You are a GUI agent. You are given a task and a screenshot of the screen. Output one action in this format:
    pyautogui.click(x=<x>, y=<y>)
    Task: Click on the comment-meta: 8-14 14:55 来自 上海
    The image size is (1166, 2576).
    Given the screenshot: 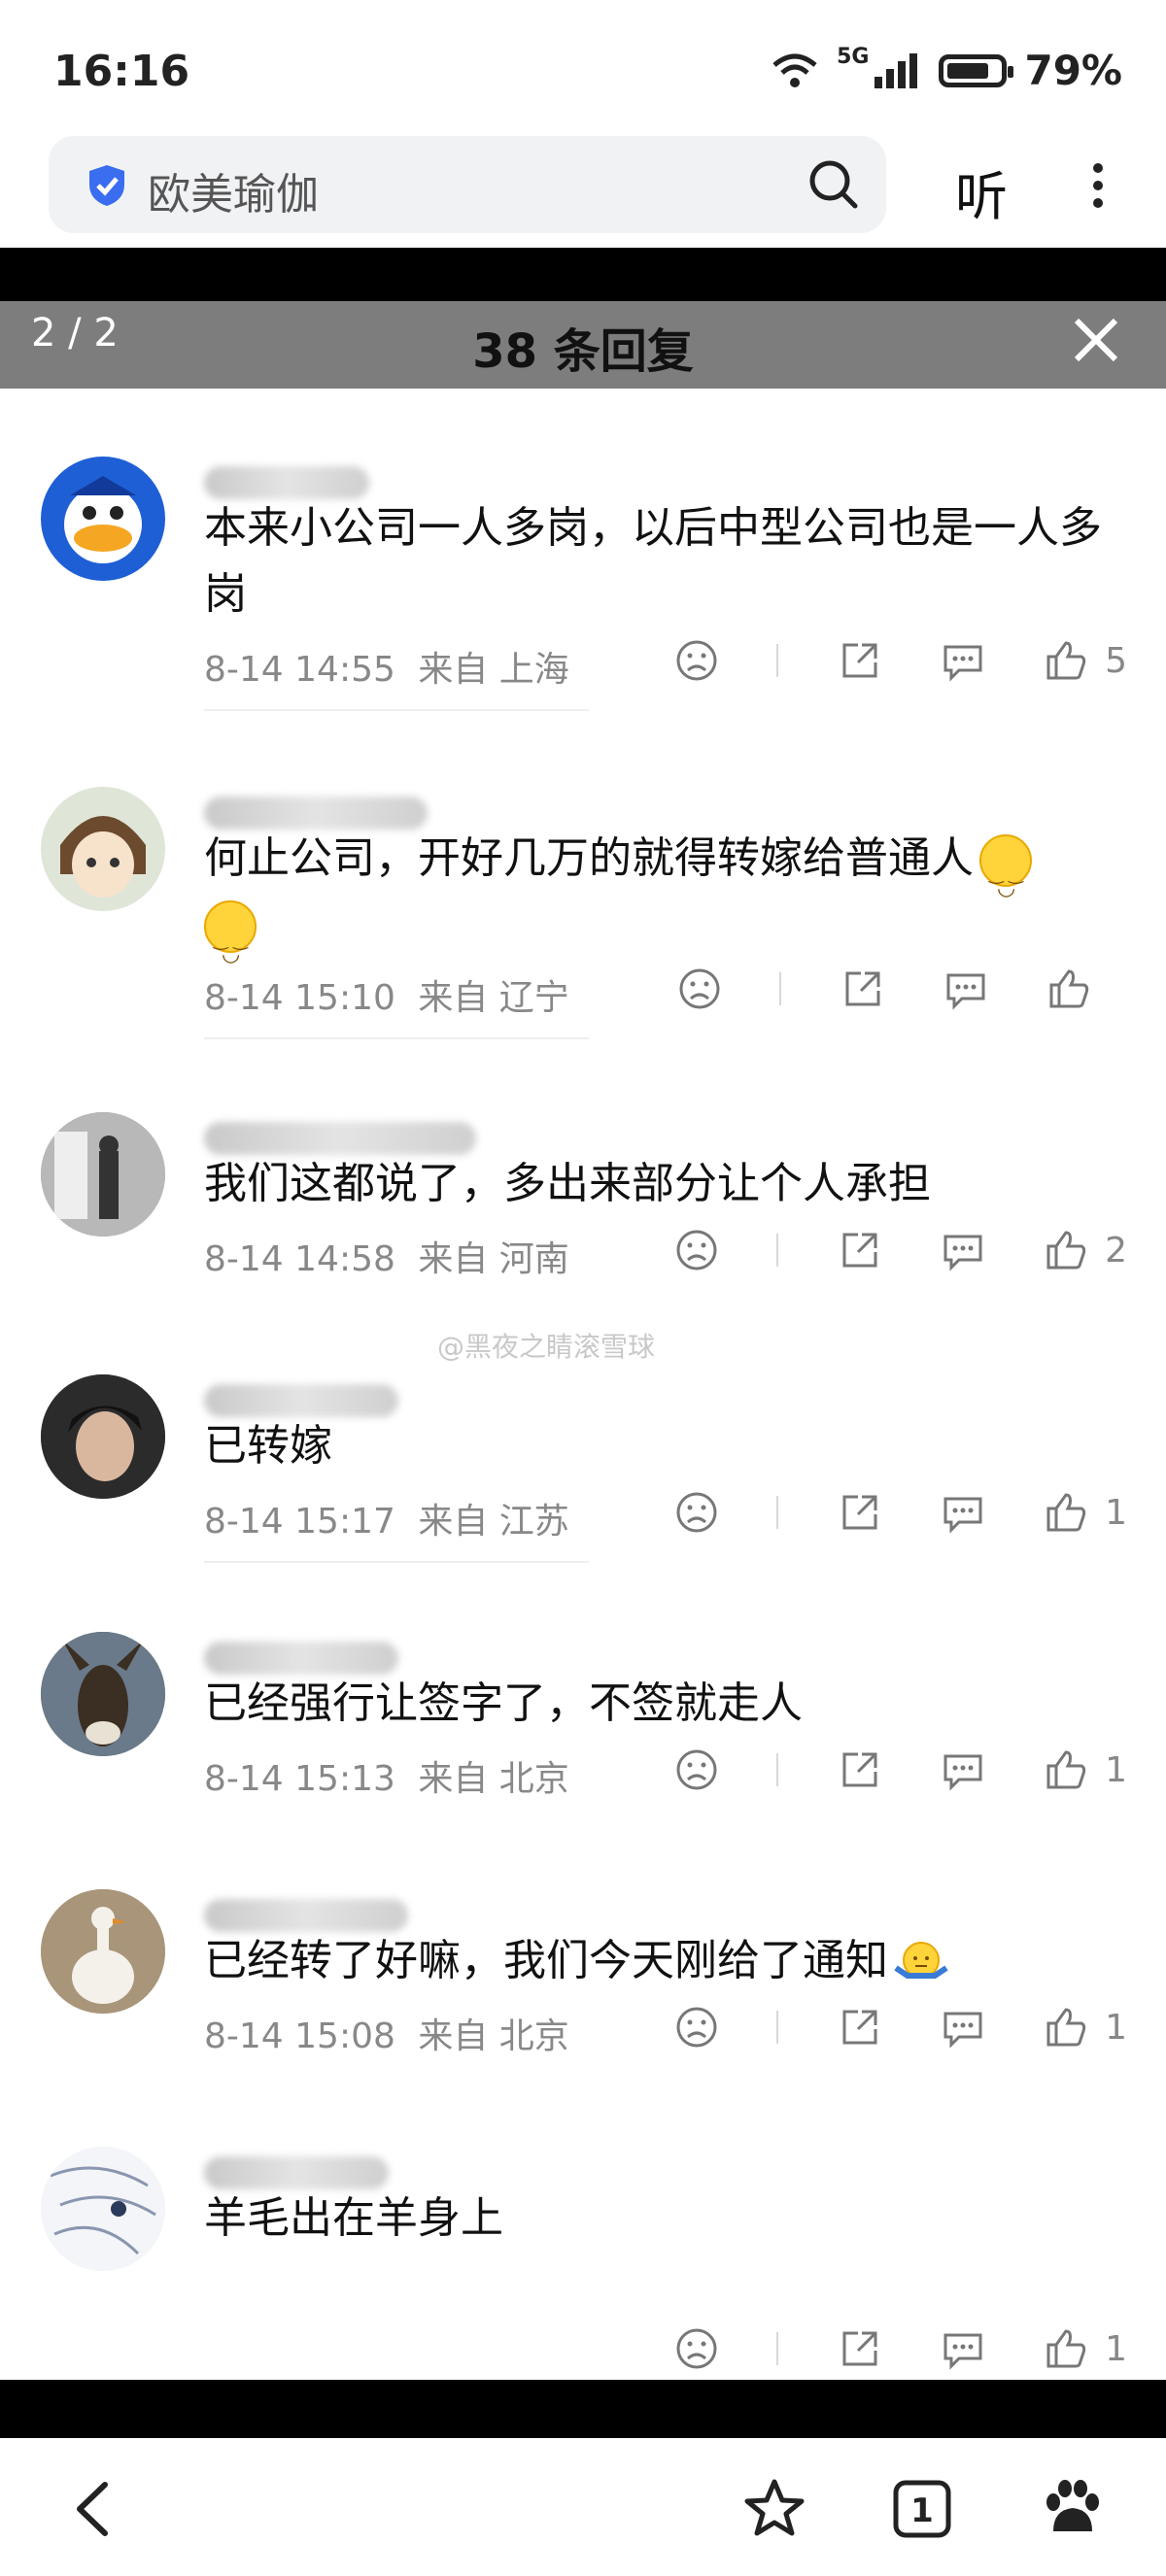 What is the action you would take?
    pyautogui.click(x=386, y=666)
    